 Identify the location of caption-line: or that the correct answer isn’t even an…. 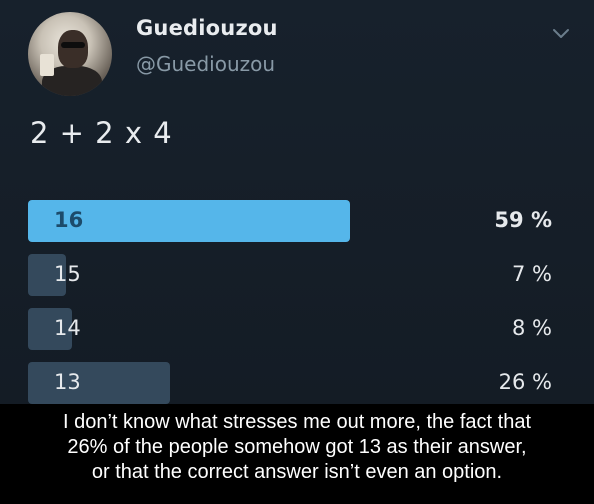
(297, 472).